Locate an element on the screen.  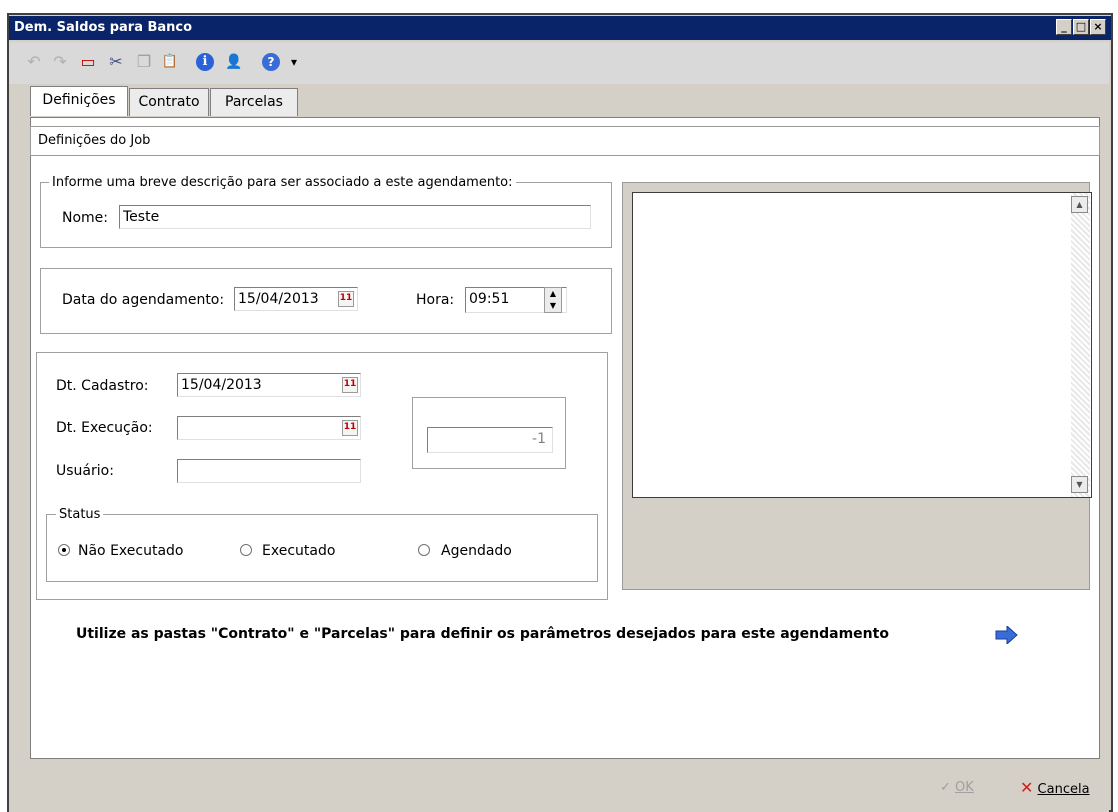
status-radio-nao-executado is located at coordinates (64, 550).